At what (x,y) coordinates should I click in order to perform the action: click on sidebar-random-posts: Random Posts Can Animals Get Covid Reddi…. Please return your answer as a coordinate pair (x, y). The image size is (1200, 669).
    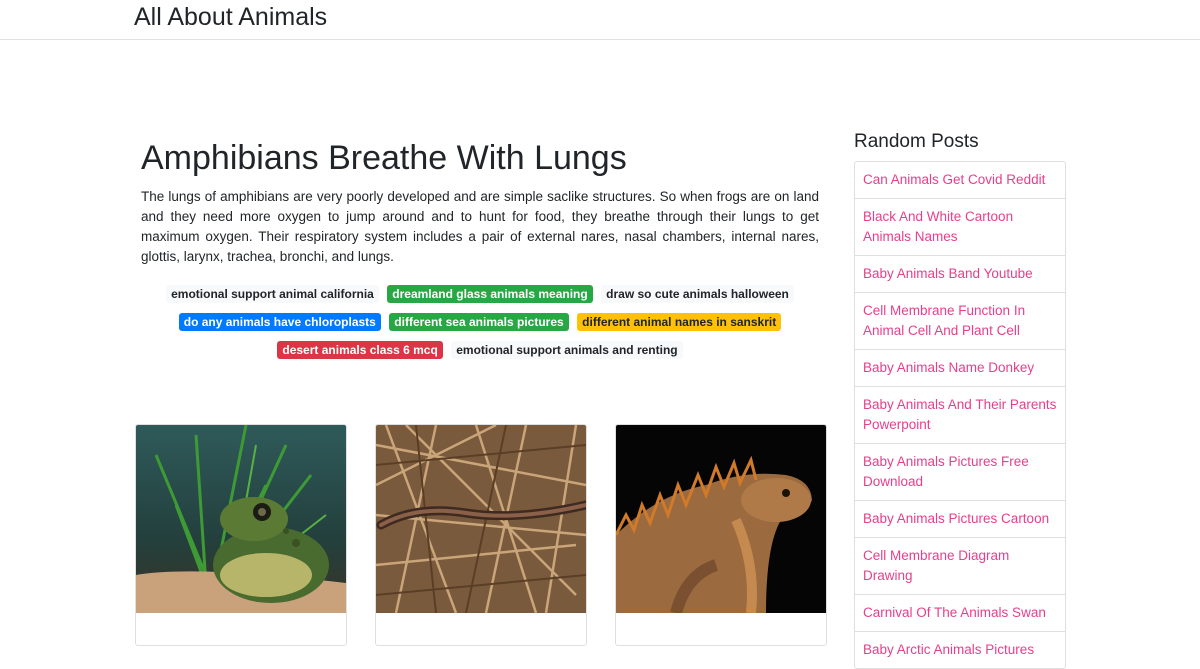
    Looking at the image, I should click on (960, 399).